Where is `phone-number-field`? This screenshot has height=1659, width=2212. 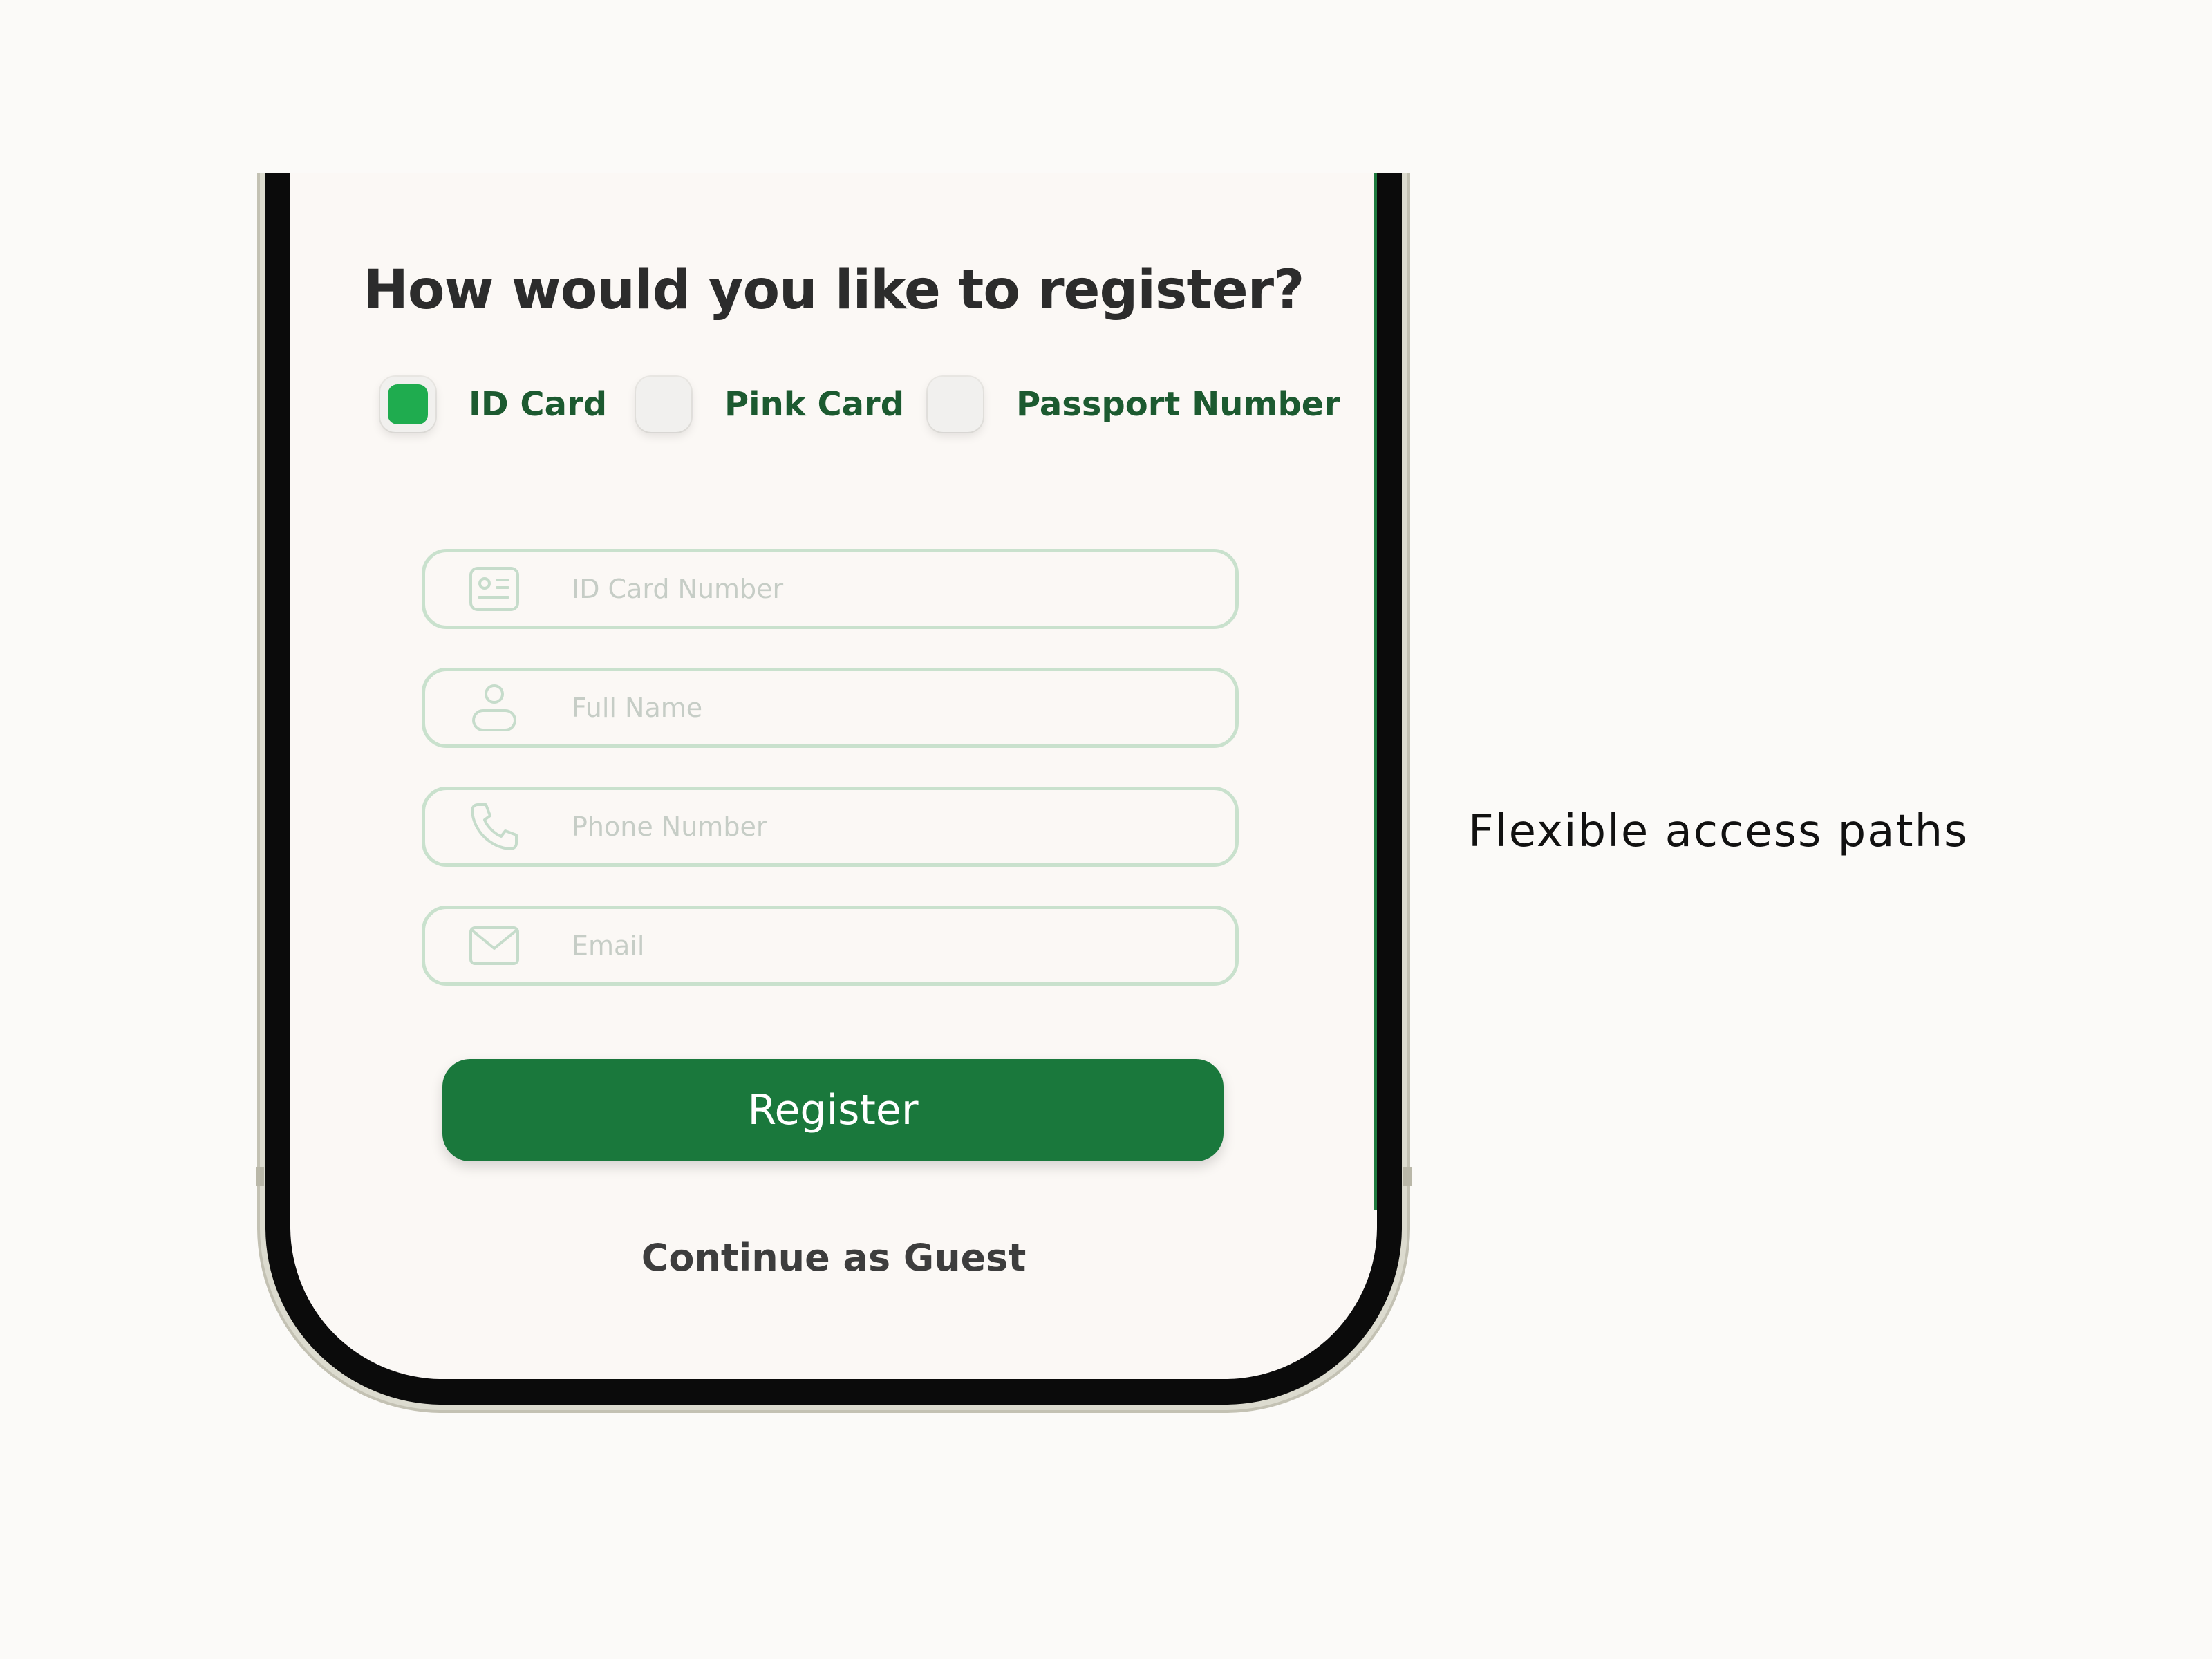
phone-number-field is located at coordinates (831, 827).